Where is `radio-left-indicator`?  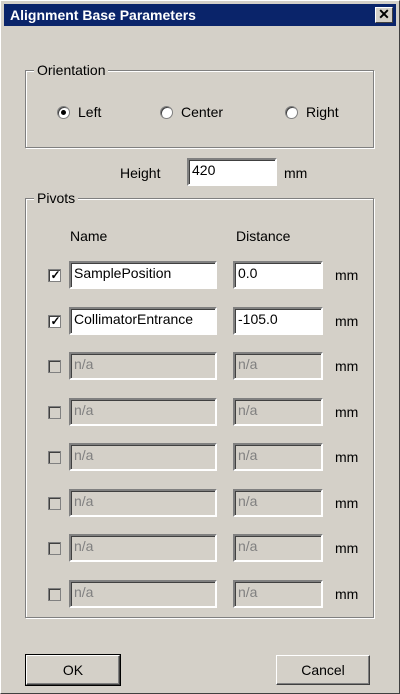 radio-left-indicator is located at coordinates (63, 112).